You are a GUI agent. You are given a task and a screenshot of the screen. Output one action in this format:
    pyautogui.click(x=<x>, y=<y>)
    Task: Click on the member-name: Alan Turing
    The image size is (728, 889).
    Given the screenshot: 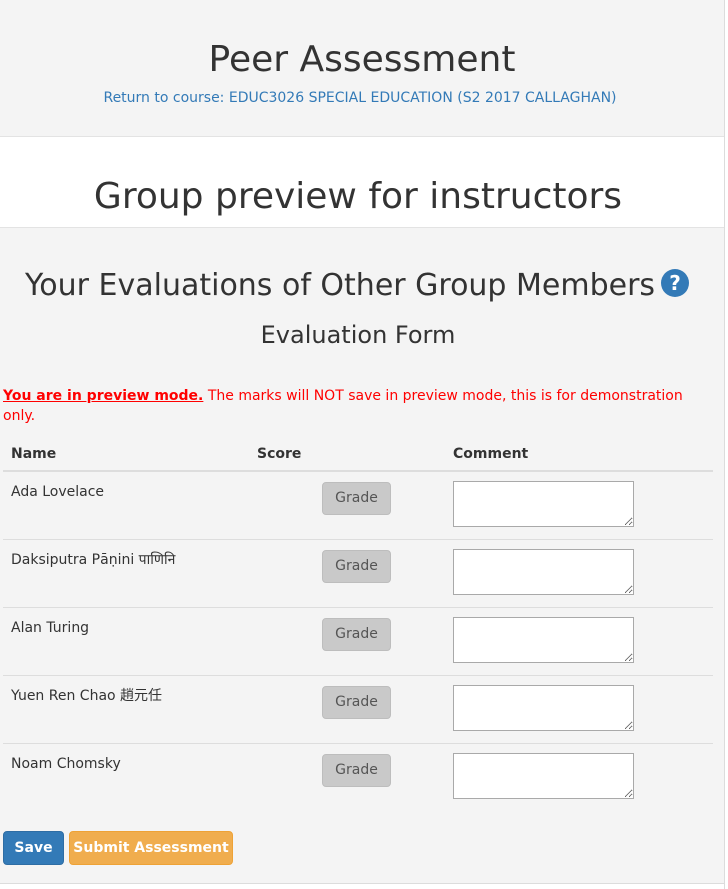 What is the action you would take?
    pyautogui.click(x=50, y=628)
    